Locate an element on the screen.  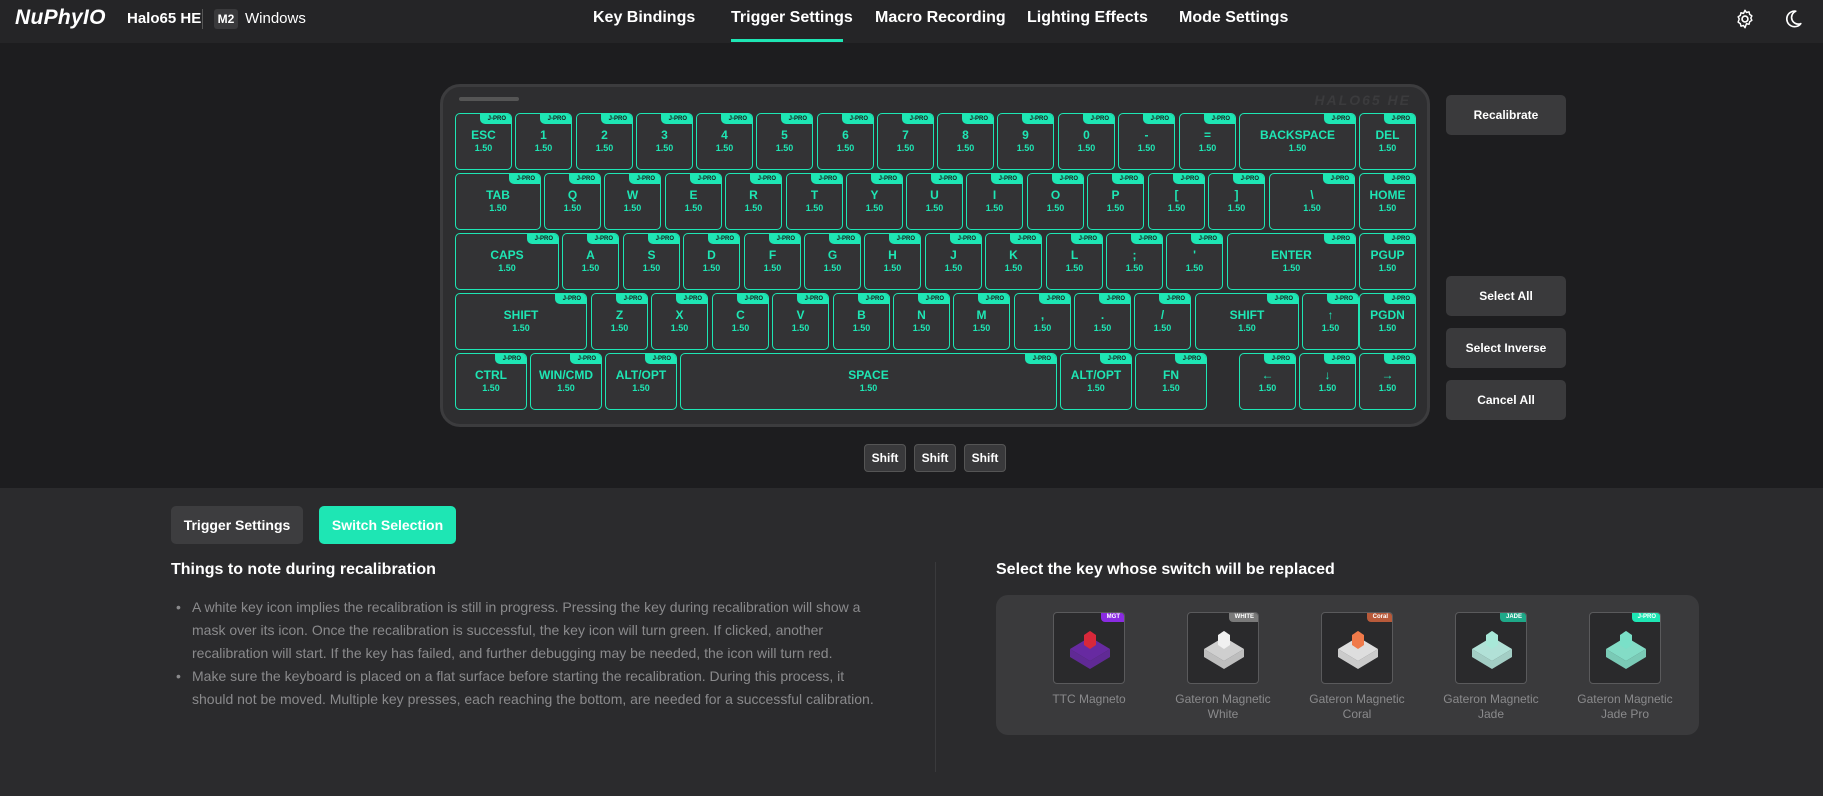
key-: J-PRO. 1.50 is located at coordinates (1102, 321).